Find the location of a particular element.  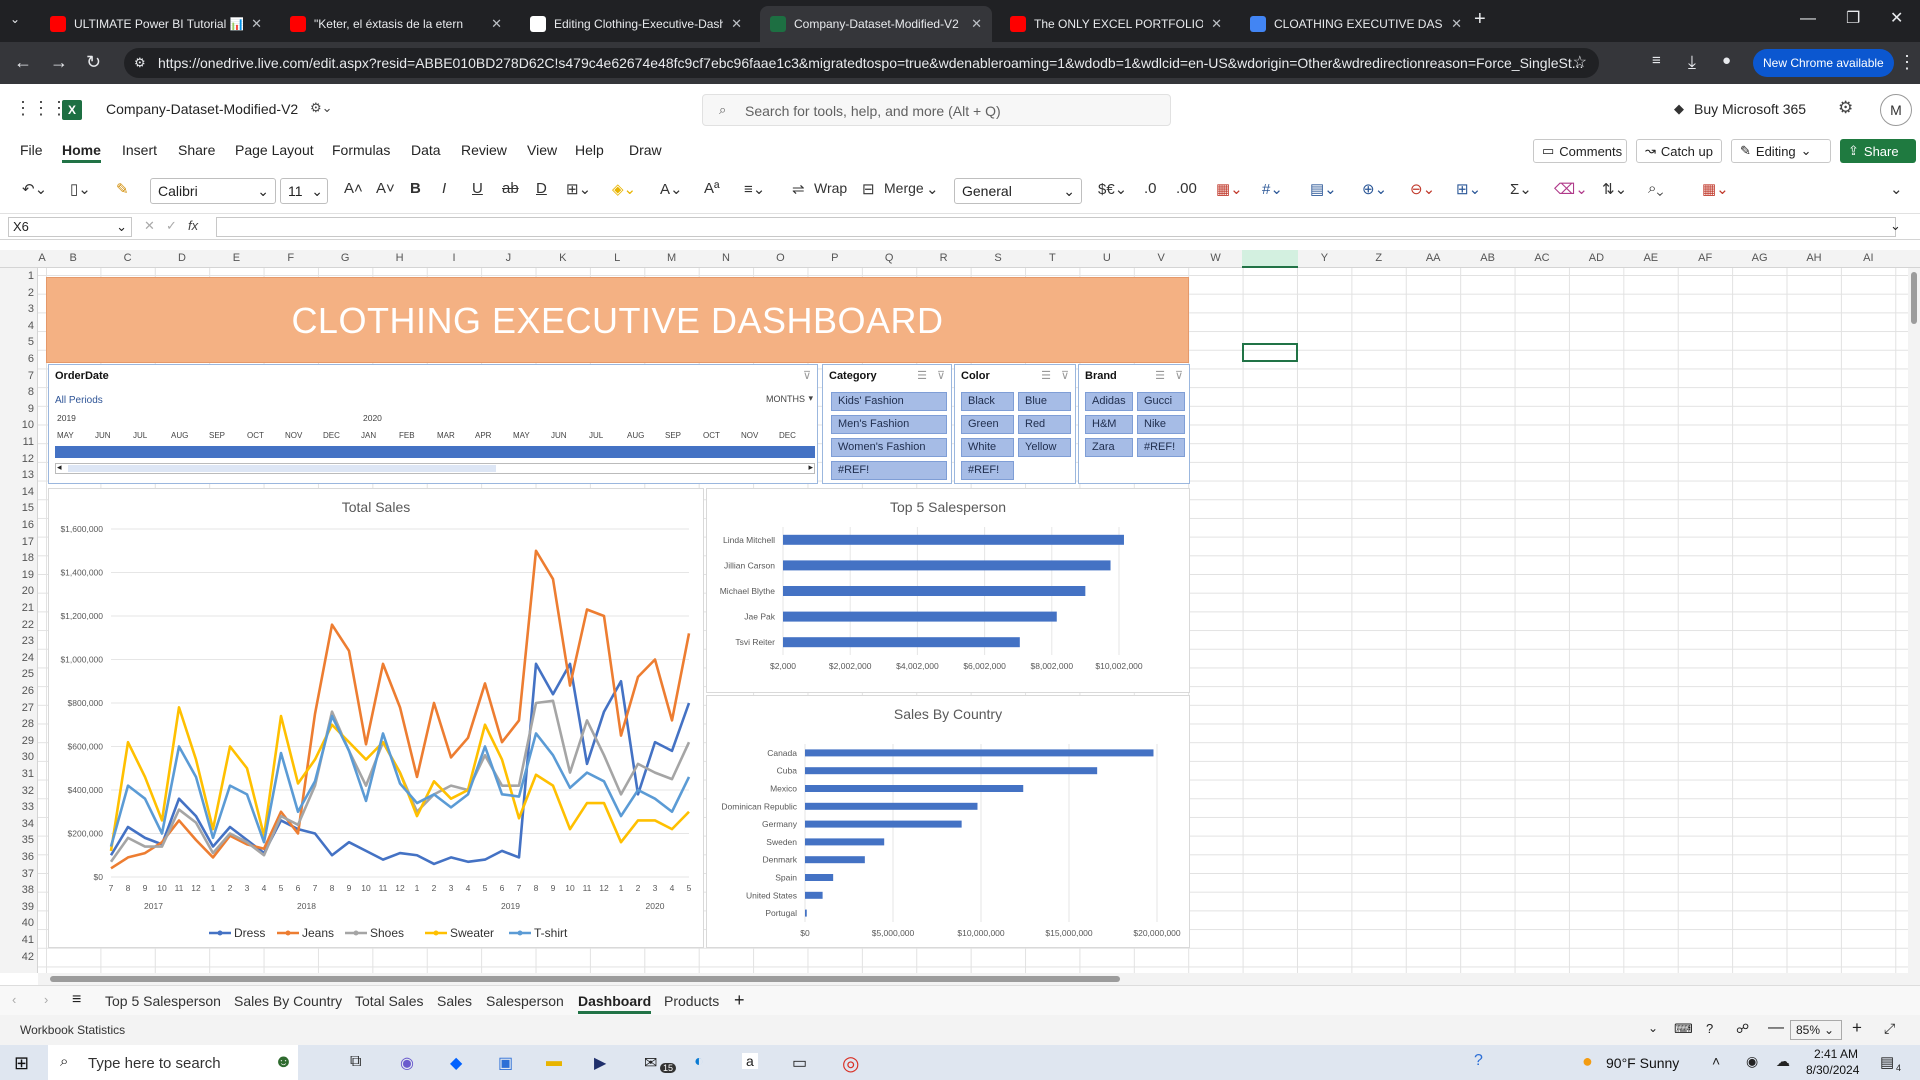

name-box: X6 ⌄ is located at coordinates (70, 227).